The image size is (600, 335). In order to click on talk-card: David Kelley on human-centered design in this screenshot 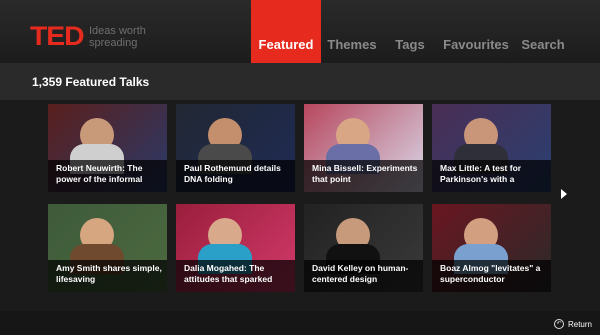, I will do `click(363, 248)`.